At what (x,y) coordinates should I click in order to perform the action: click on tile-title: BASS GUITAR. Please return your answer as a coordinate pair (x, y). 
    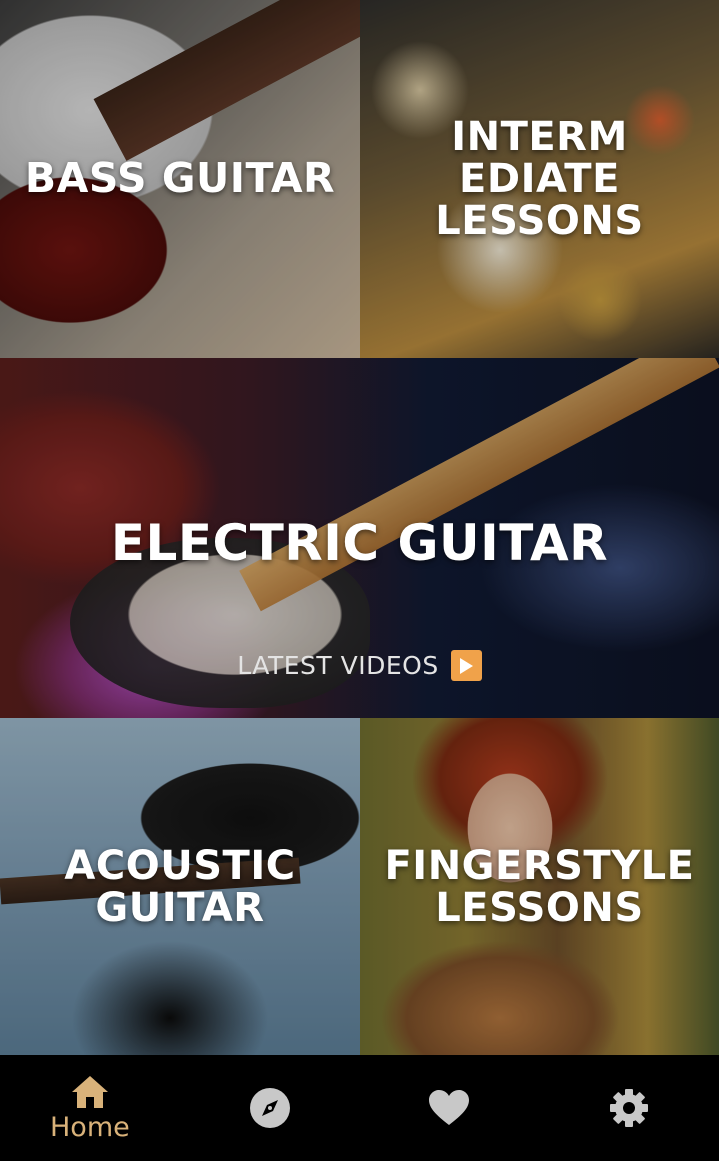
    Looking at the image, I should click on (180, 178).